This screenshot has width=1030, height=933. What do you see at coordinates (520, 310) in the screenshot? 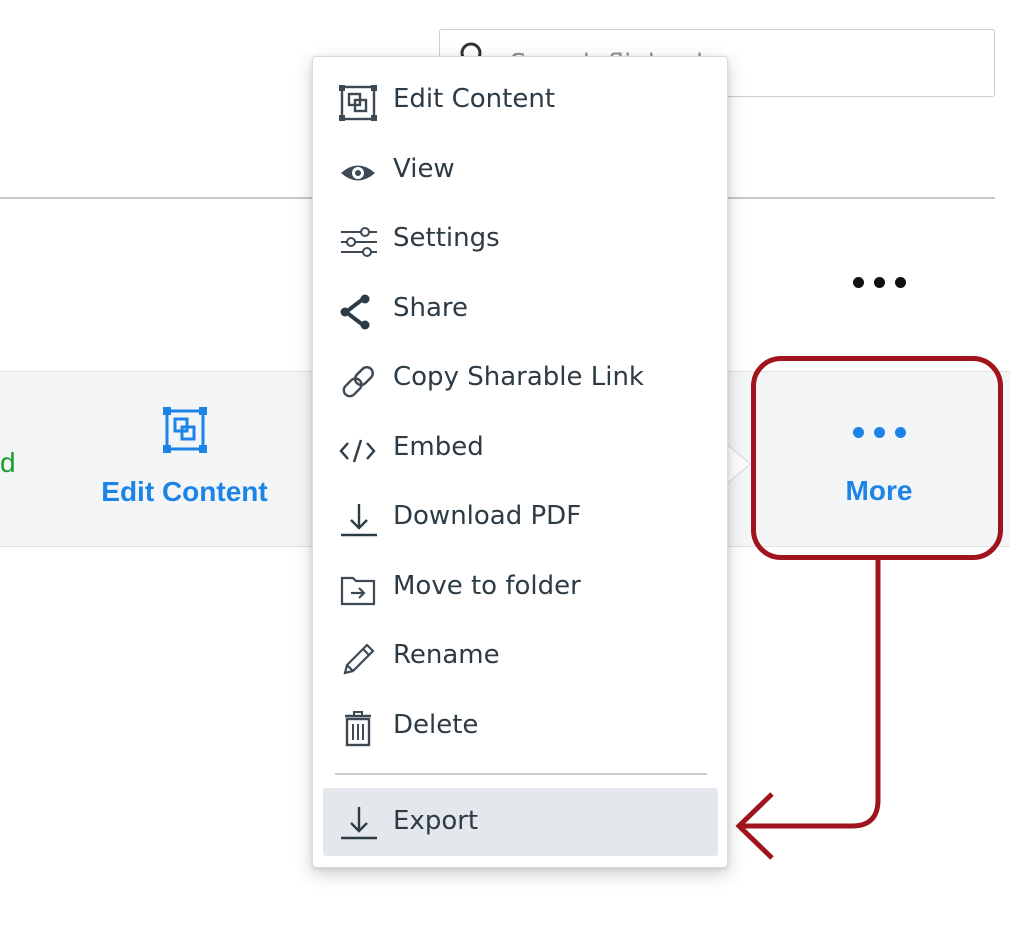
I see `menu-item-share: Share` at bounding box center [520, 310].